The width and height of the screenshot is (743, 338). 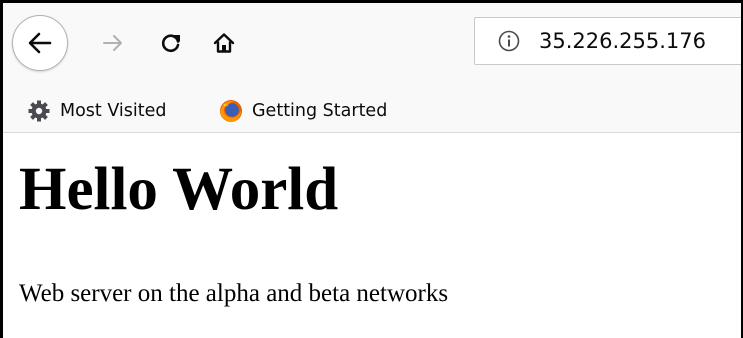 What do you see at coordinates (113, 110) in the screenshot?
I see `bookmark-label: Most Visited` at bounding box center [113, 110].